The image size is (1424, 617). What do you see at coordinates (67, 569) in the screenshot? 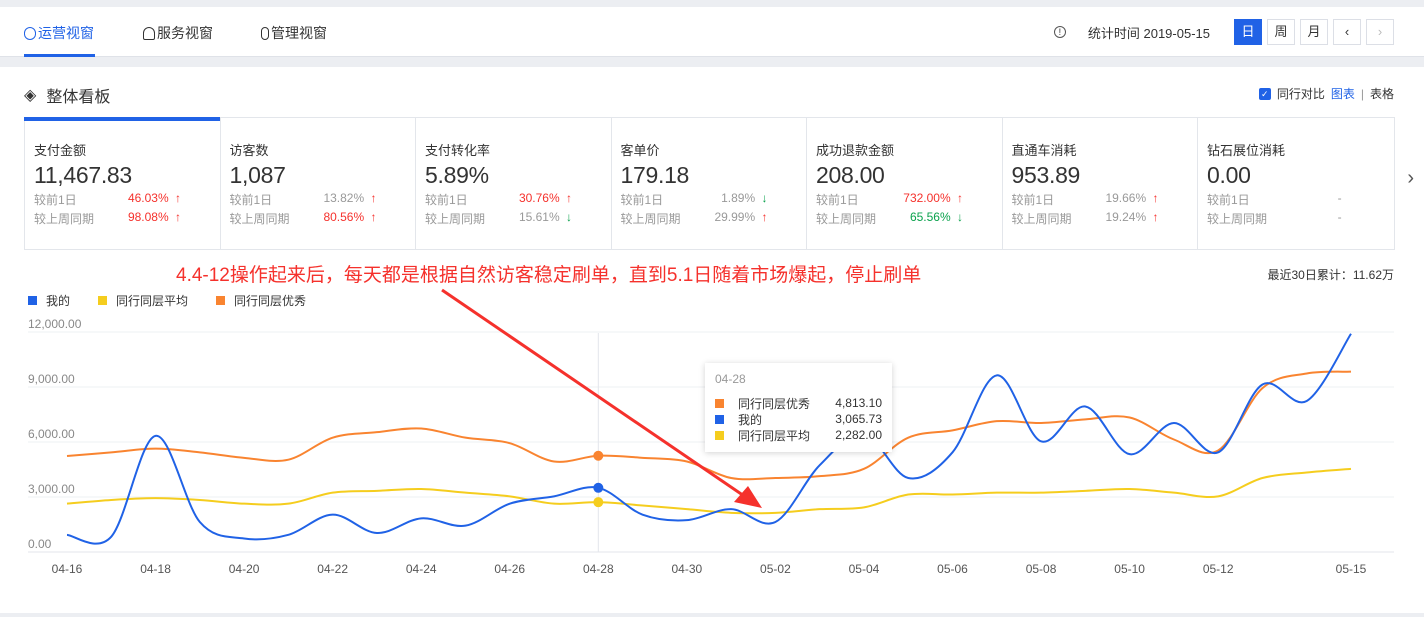
I see `x-tick-label: 04-16` at bounding box center [67, 569].